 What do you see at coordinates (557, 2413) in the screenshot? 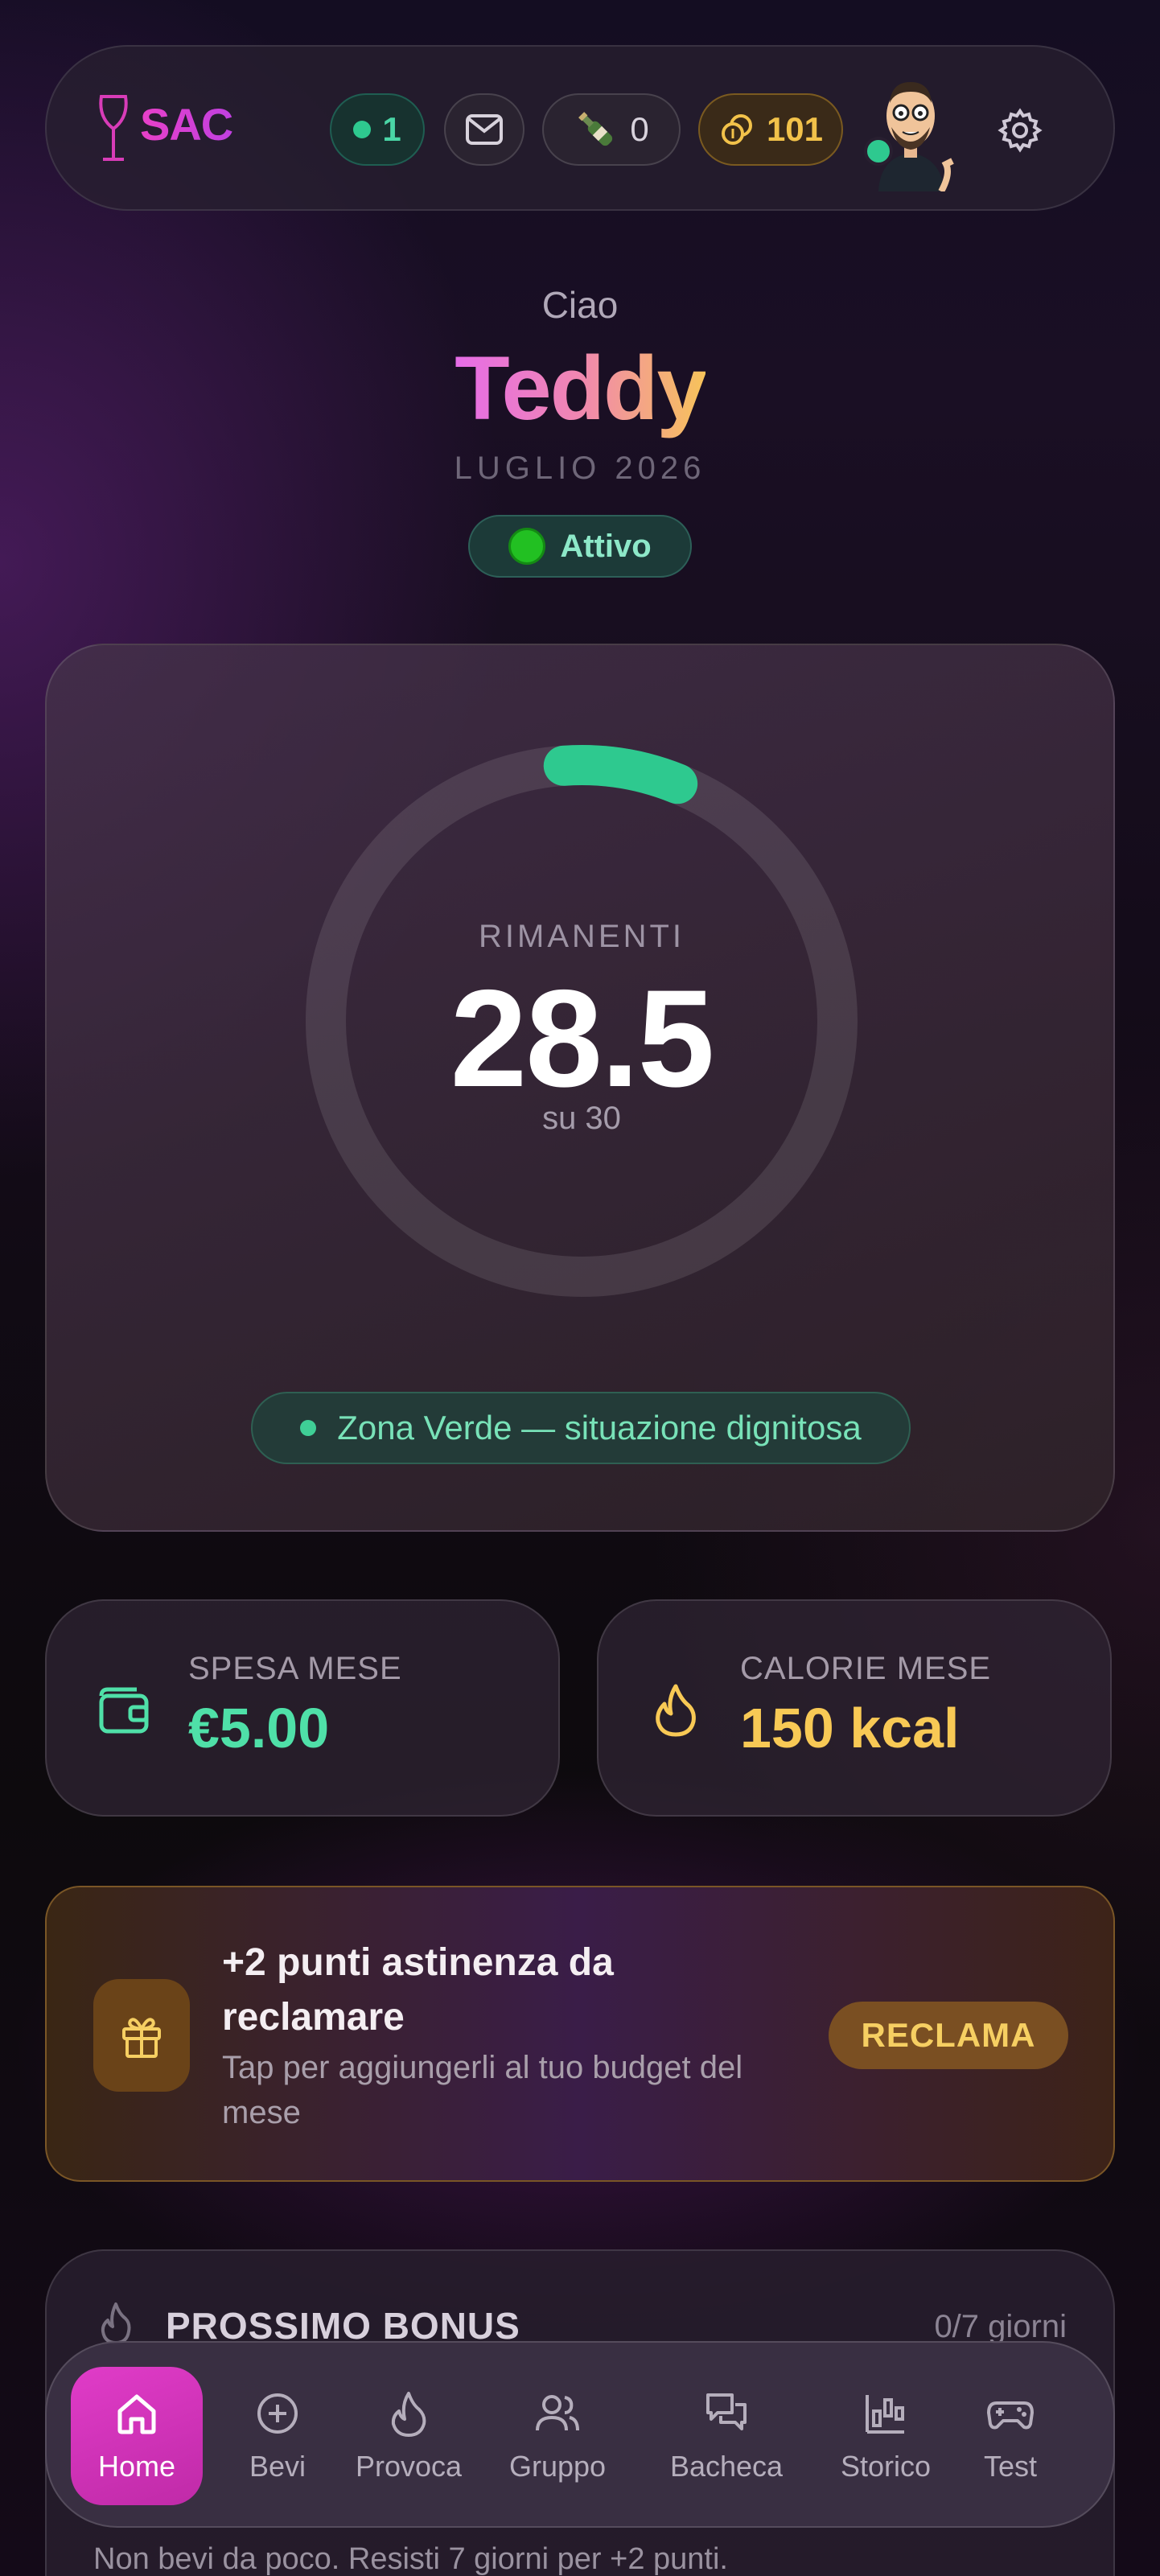
I see `users-icon` at bounding box center [557, 2413].